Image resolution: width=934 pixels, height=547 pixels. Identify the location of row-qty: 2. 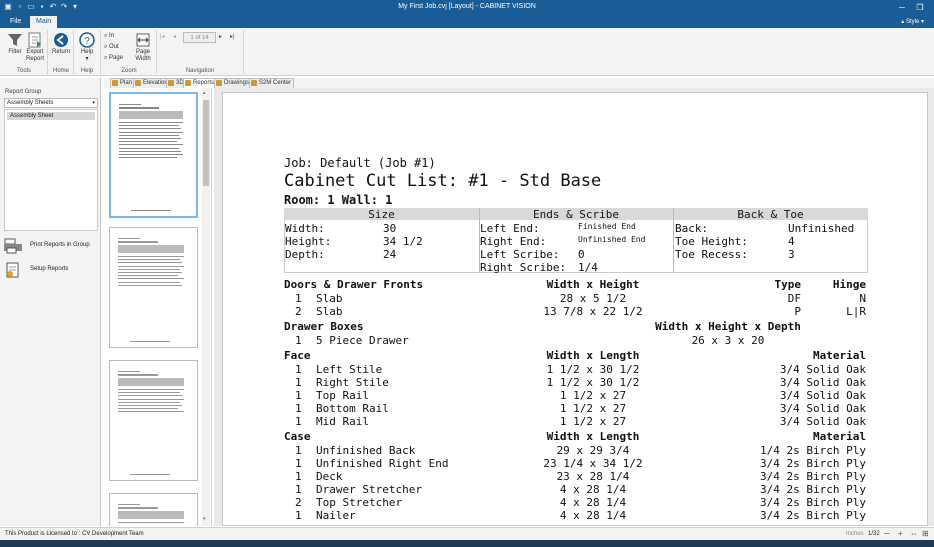
(298, 502).